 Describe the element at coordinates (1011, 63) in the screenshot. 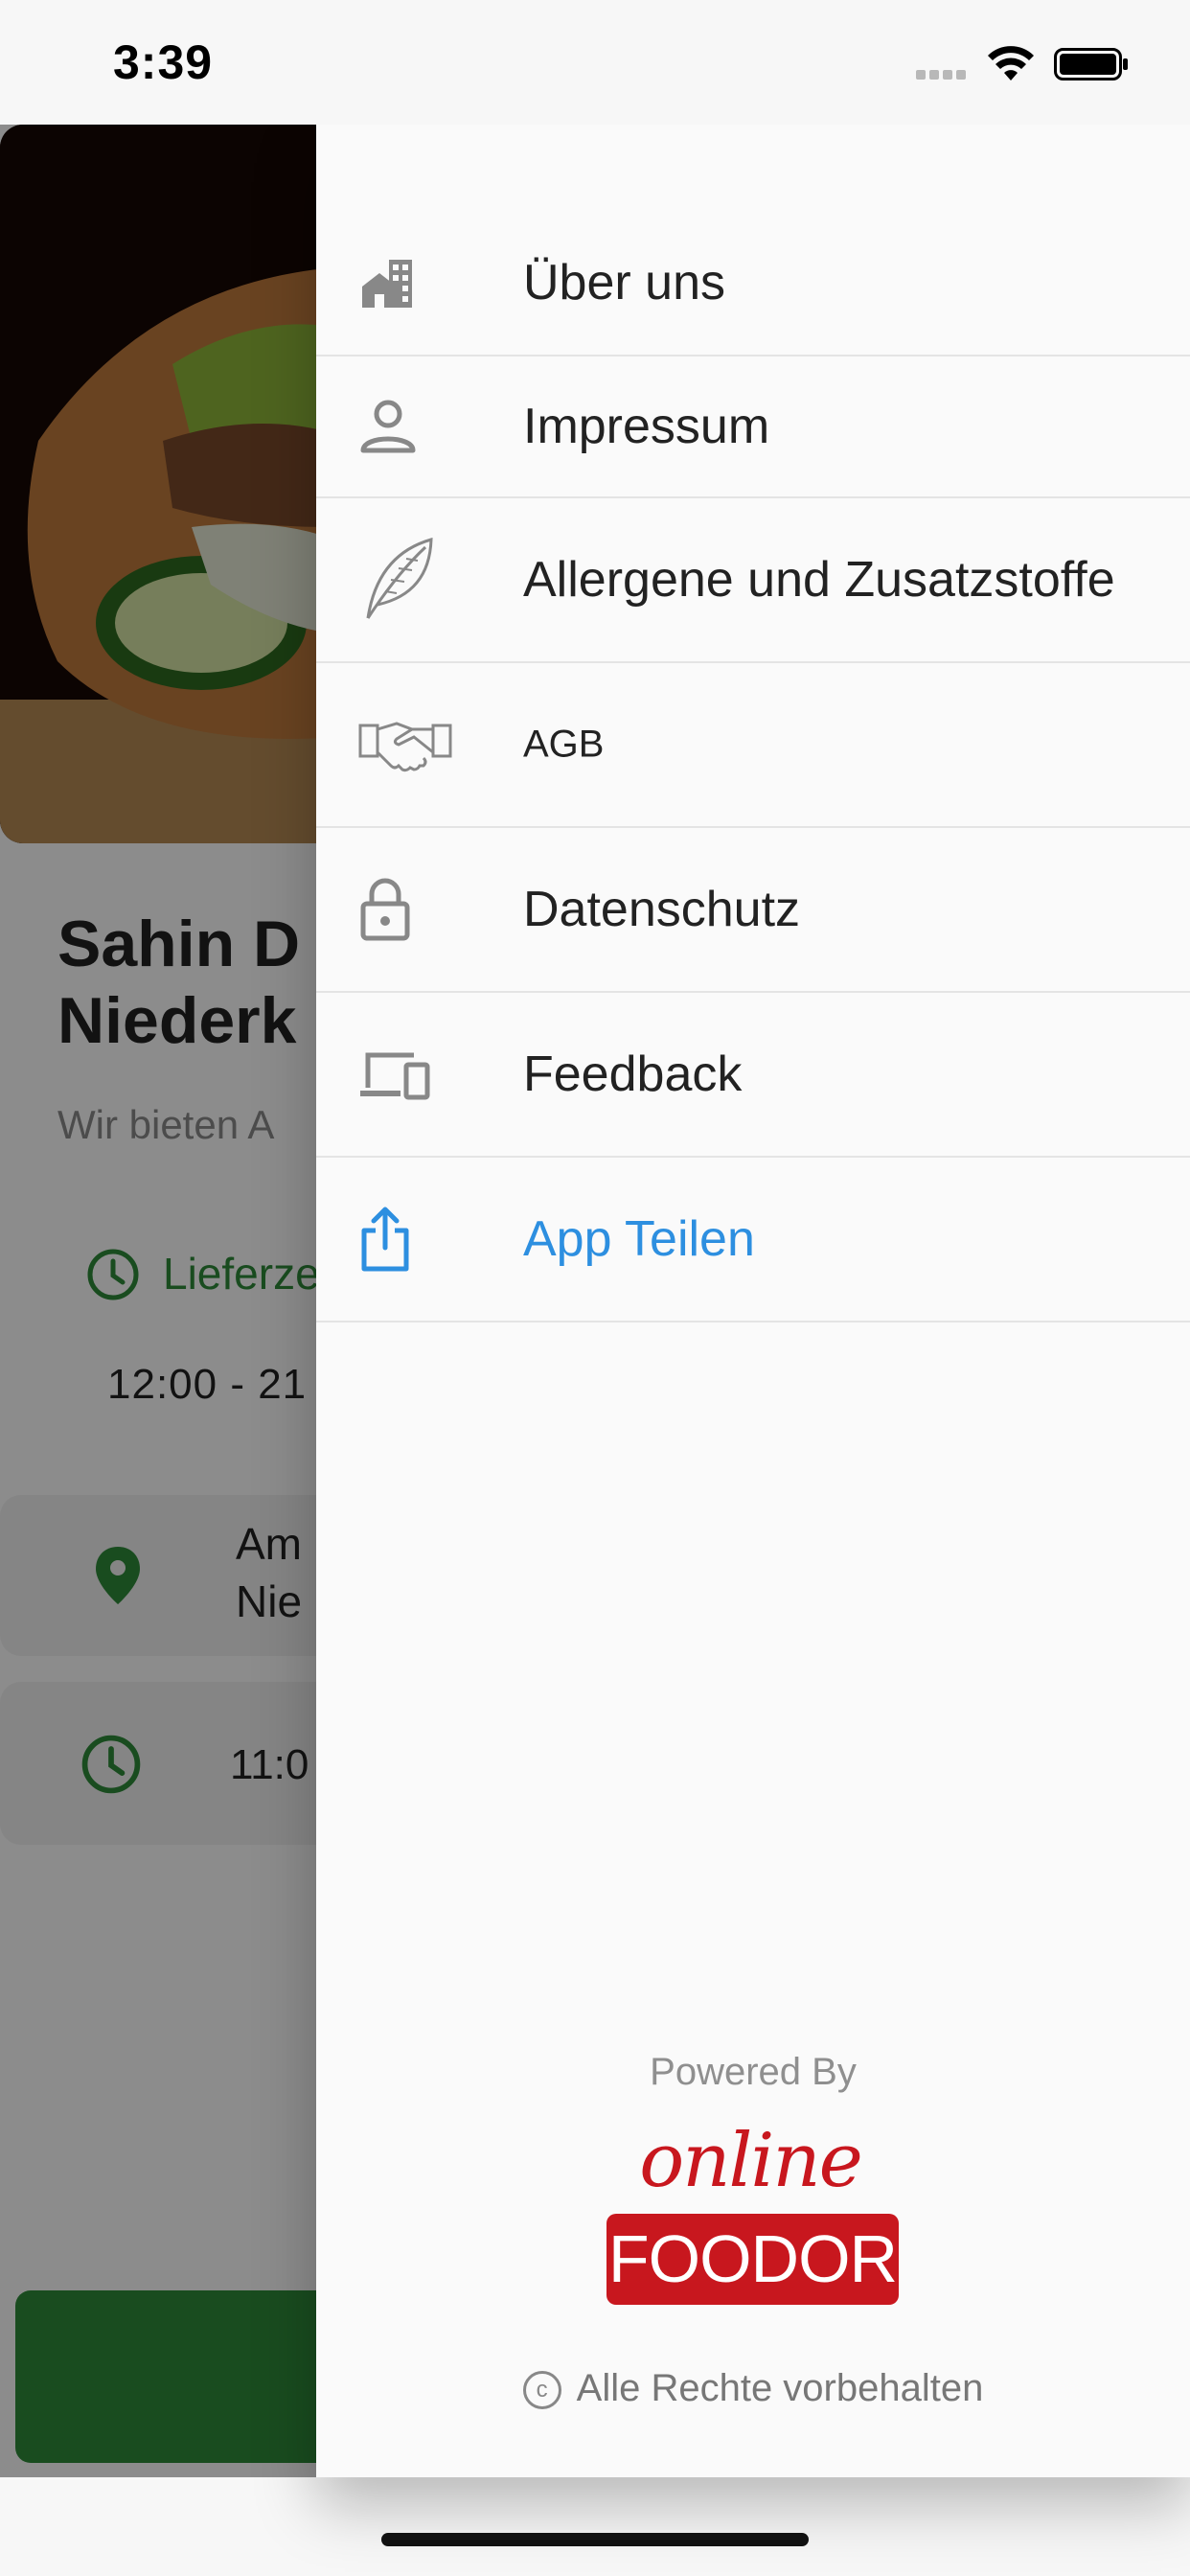

I see `wifi-icon` at that location.